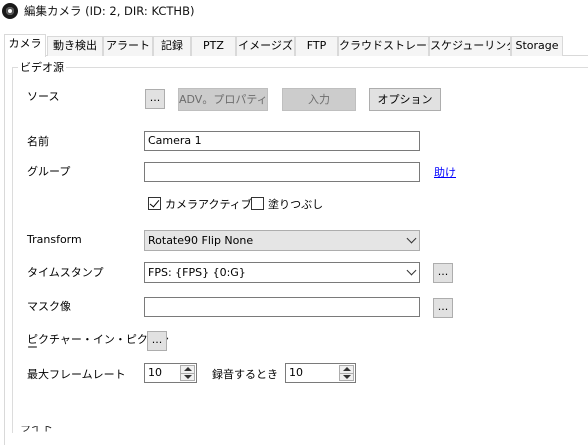 This screenshot has height=445, width=588. I want to click on input-button: 入力, so click(319, 99).